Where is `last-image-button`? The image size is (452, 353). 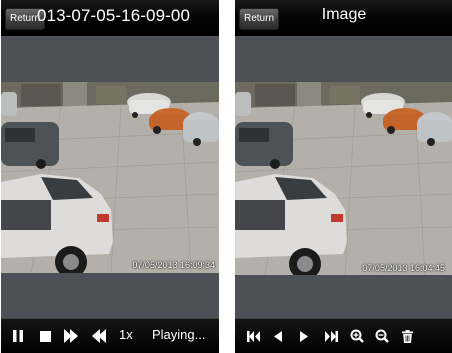
last-image-button is located at coordinates (331, 336).